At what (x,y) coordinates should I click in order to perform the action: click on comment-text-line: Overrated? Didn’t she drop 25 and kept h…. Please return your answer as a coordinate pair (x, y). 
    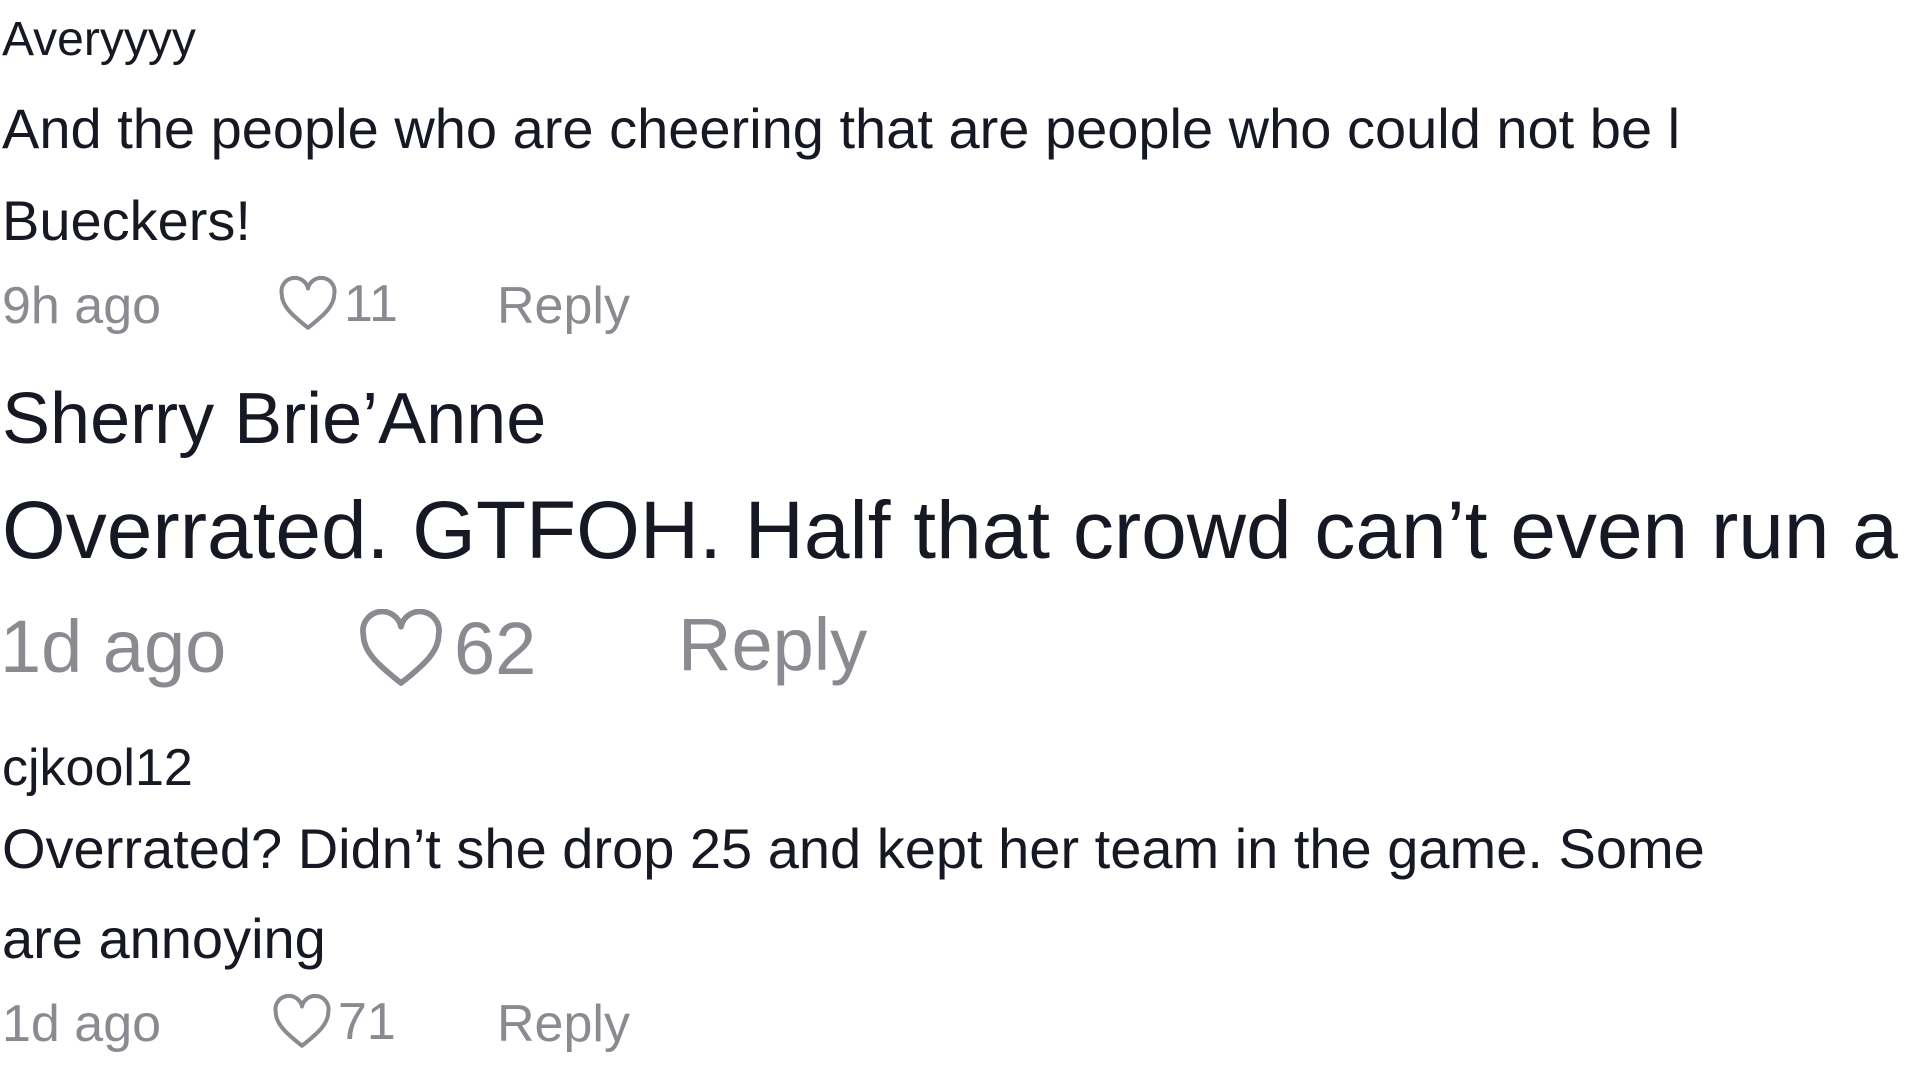
    Looking at the image, I should click on (853, 848).